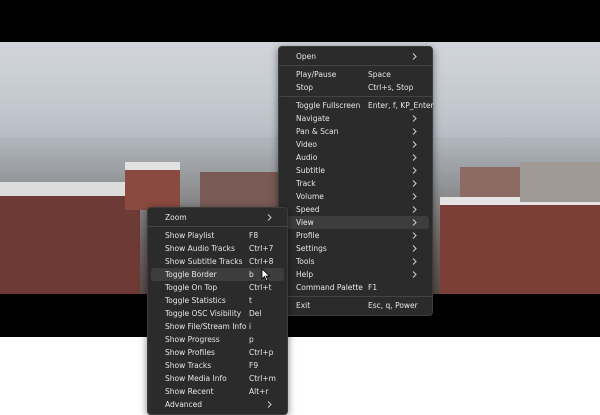 This screenshot has width=600, height=415. What do you see at coordinates (303, 305) in the screenshot?
I see `menu-item-label: Exit` at bounding box center [303, 305].